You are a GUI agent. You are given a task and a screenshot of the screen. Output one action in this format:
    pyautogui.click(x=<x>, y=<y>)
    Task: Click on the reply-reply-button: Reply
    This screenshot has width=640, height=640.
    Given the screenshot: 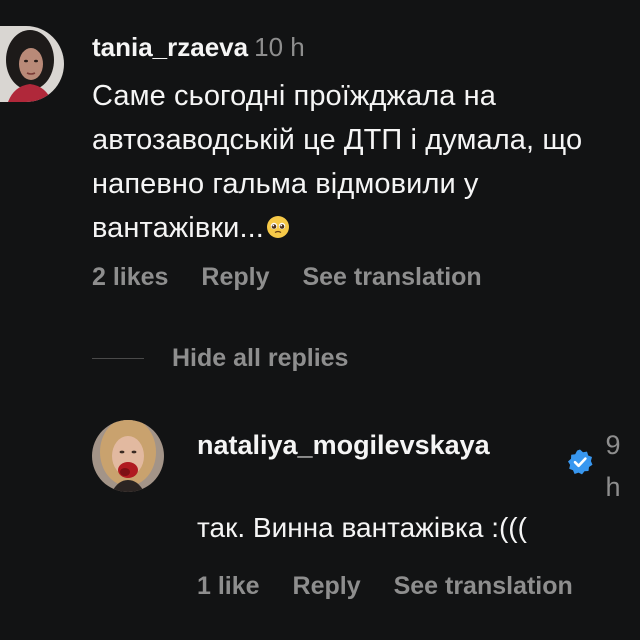 What is the action you would take?
    pyautogui.click(x=327, y=586)
    